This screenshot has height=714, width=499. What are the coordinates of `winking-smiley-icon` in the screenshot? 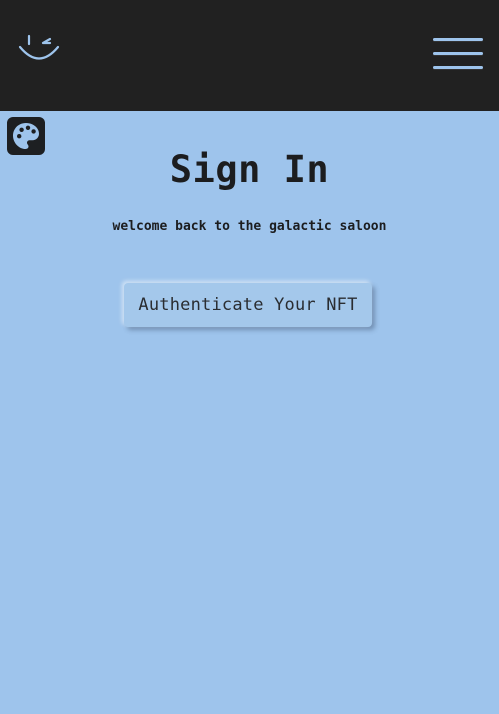 It's located at (39, 49).